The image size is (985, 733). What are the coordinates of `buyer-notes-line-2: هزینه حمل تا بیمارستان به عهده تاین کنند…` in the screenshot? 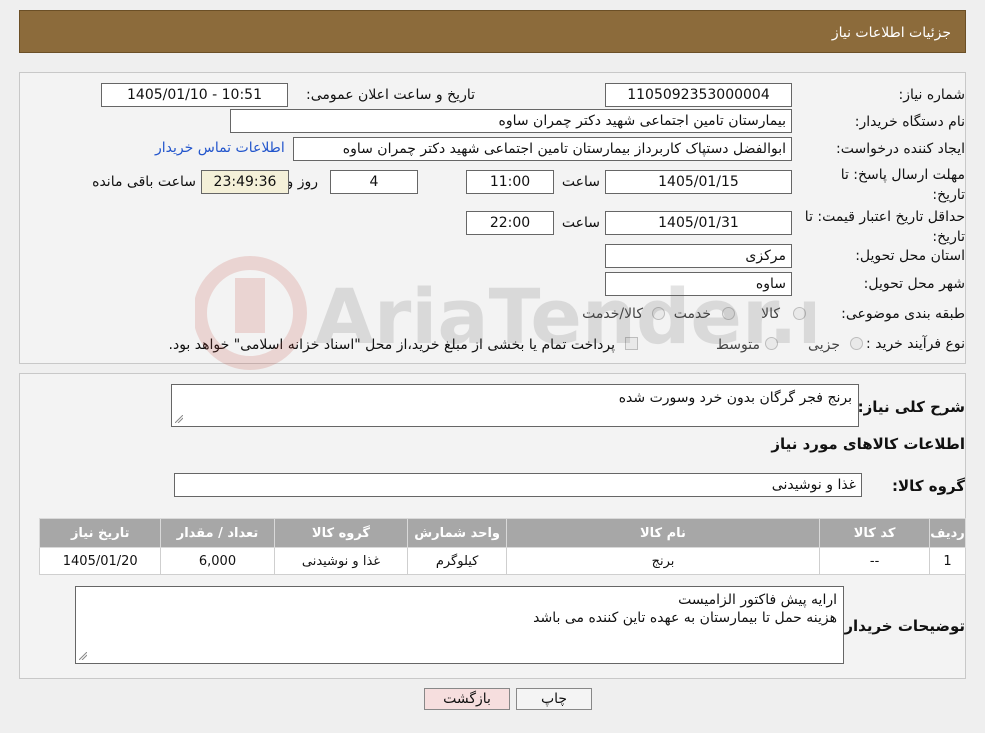 It's located at (685, 618).